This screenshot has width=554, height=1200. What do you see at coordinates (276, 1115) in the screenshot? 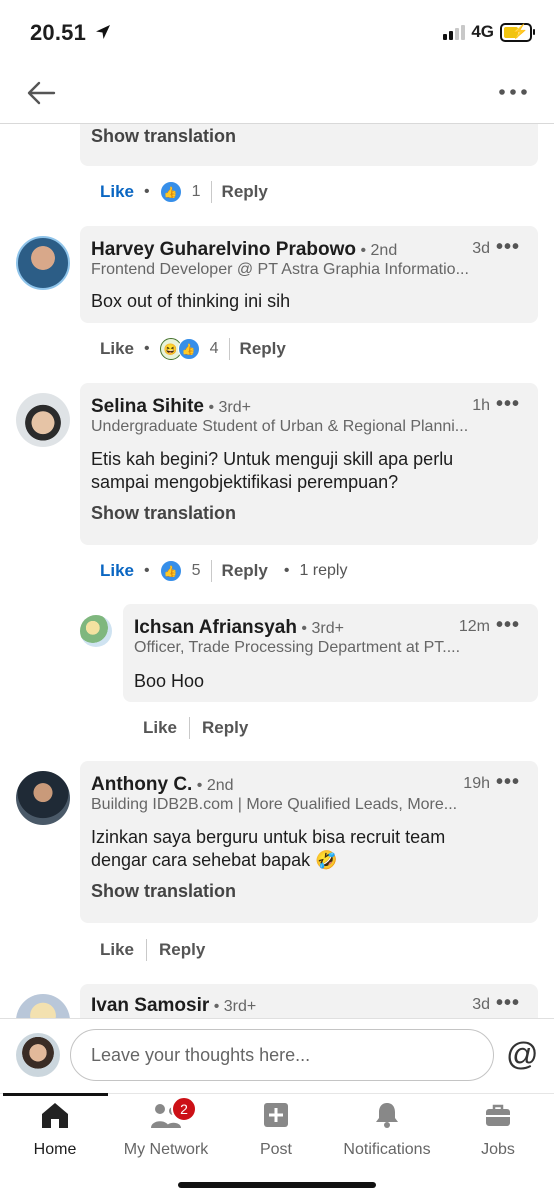
I see `post-icon` at bounding box center [276, 1115].